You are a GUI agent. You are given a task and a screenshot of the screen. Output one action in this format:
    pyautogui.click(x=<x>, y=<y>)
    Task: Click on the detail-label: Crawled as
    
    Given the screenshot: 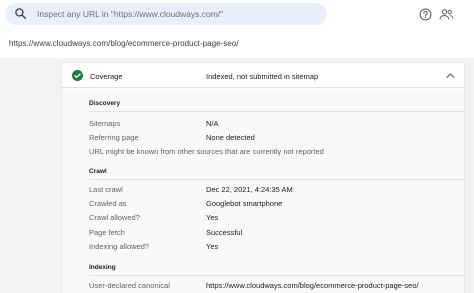 What is the action you would take?
    pyautogui.click(x=108, y=203)
    